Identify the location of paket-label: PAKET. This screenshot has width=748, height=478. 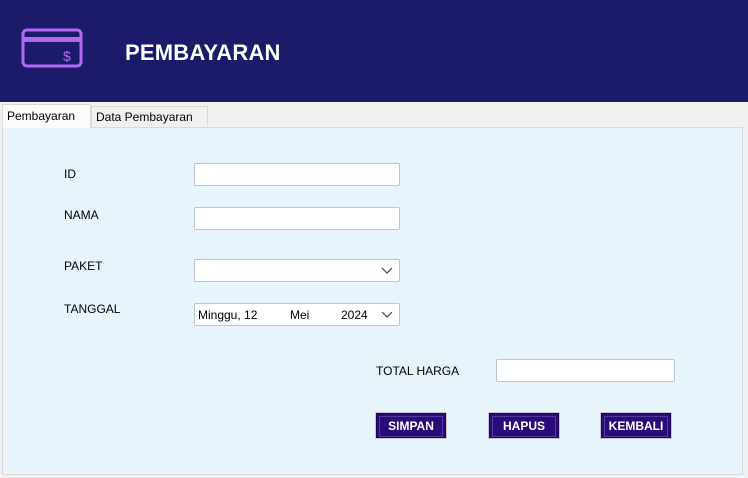
(83, 266).